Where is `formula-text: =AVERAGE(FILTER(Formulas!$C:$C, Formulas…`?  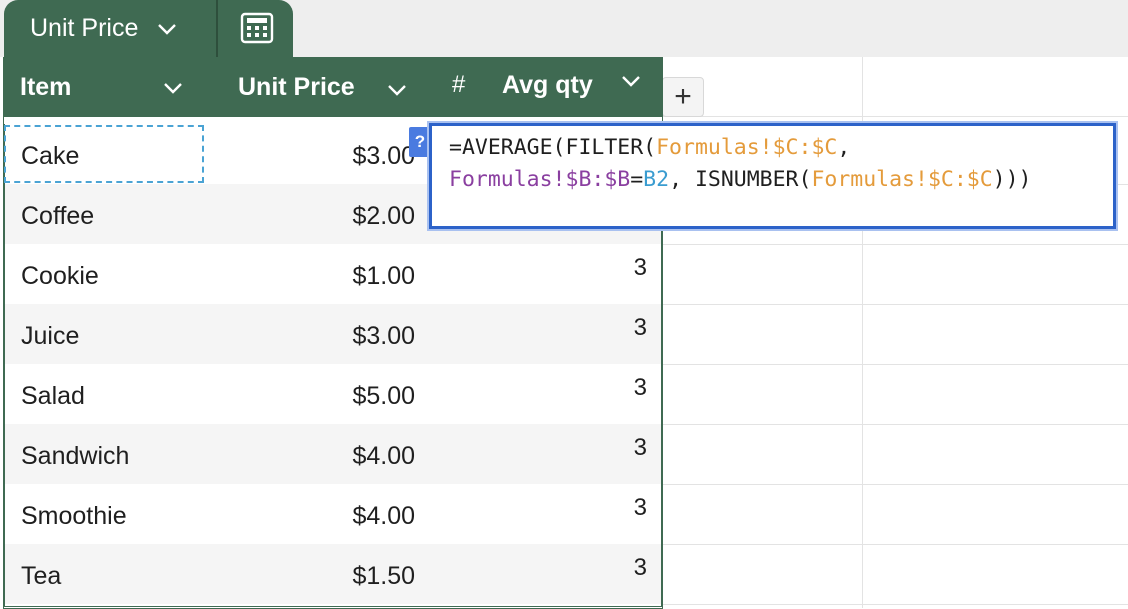
formula-text: =AVERAGE(FILTER(Formulas!$C:$C, Formulas… is located at coordinates (779, 164).